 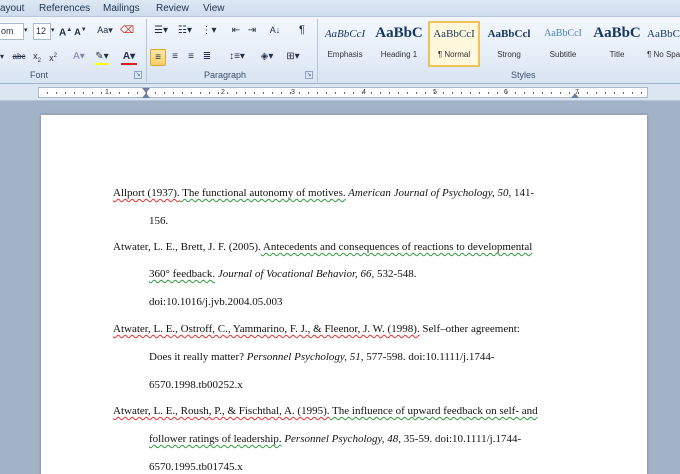 I want to click on highlight-color-icon: ✎▾, so click(x=102, y=57).